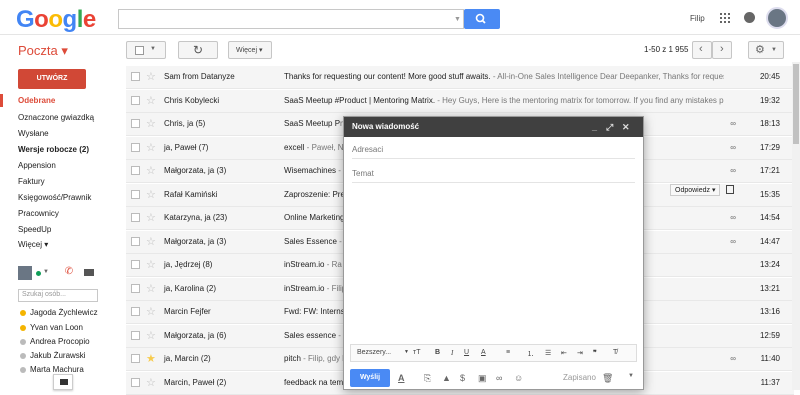 The image size is (800, 395). I want to click on indent-less-icon: ⇤, so click(564, 353).